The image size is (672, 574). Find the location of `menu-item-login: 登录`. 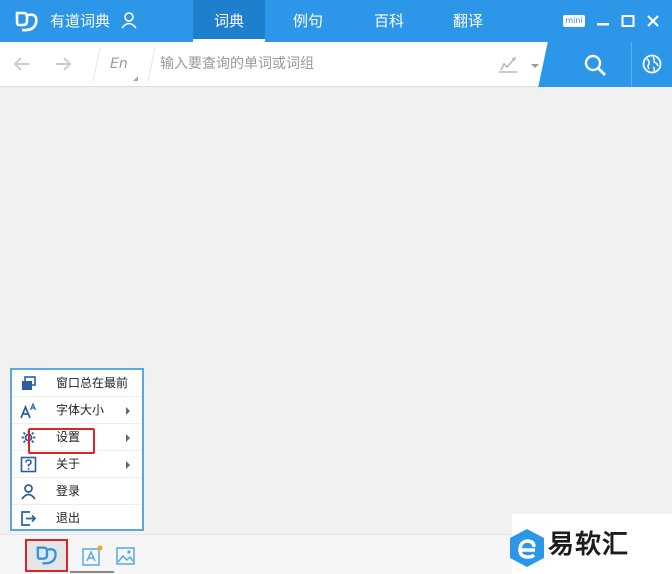

menu-item-login: 登录 is located at coordinates (77, 491).